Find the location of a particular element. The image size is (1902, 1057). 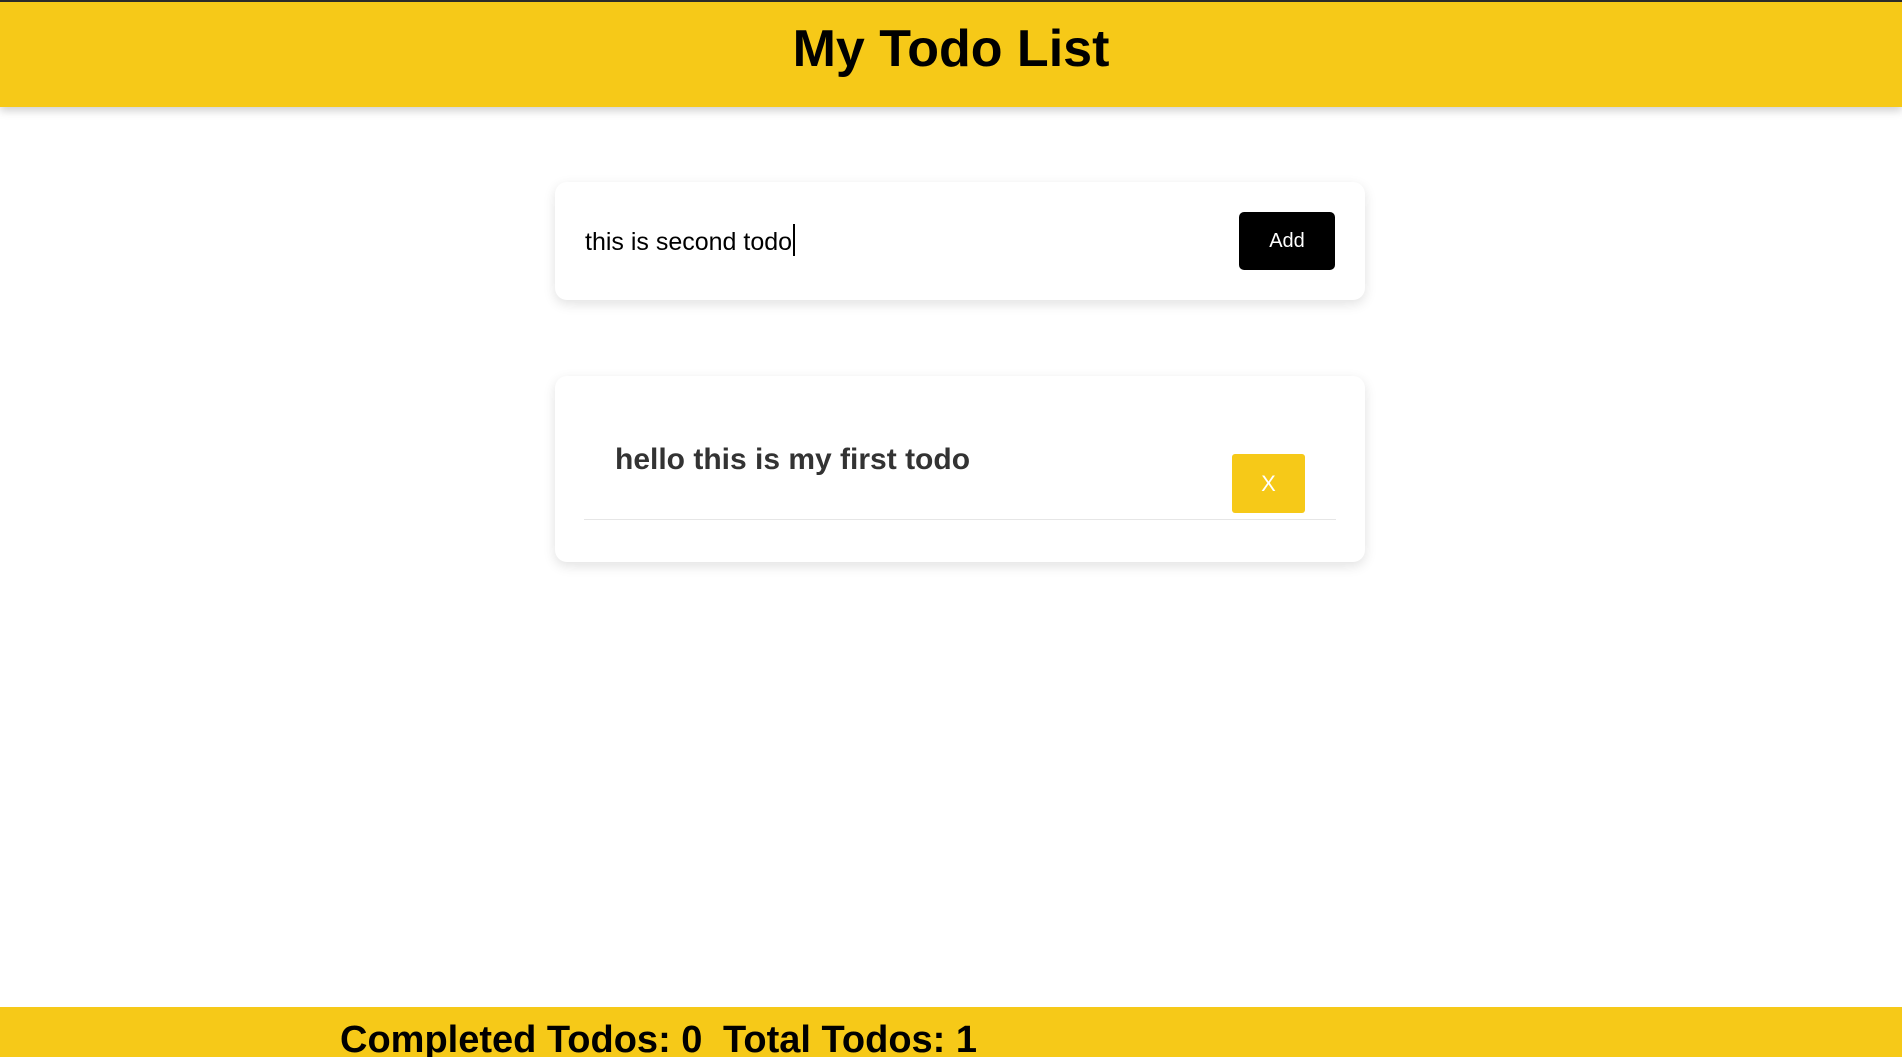

page-title: My Todo List is located at coordinates (951, 48).